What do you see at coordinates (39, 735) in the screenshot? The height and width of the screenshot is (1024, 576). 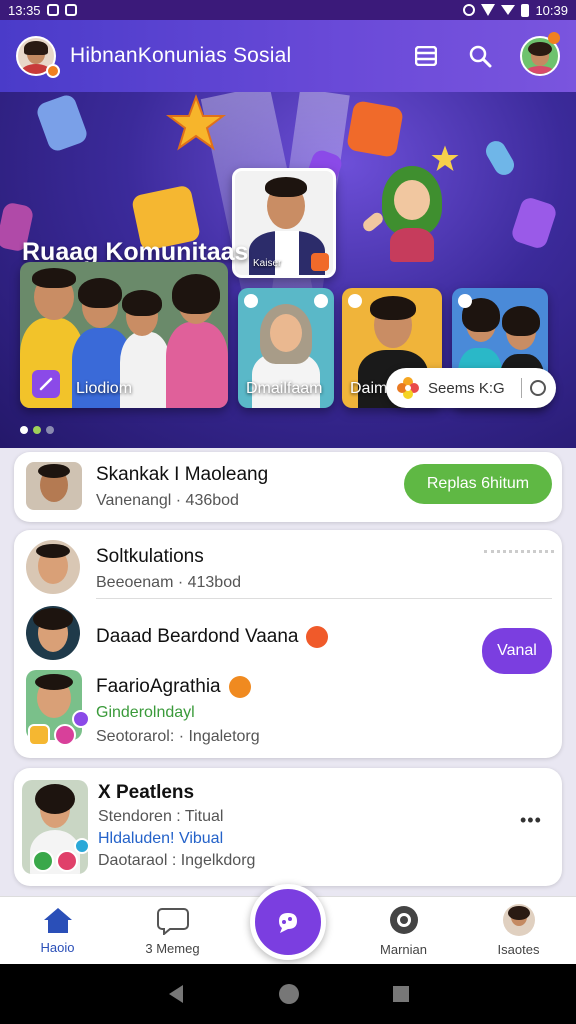 I see `badge-icon` at bounding box center [39, 735].